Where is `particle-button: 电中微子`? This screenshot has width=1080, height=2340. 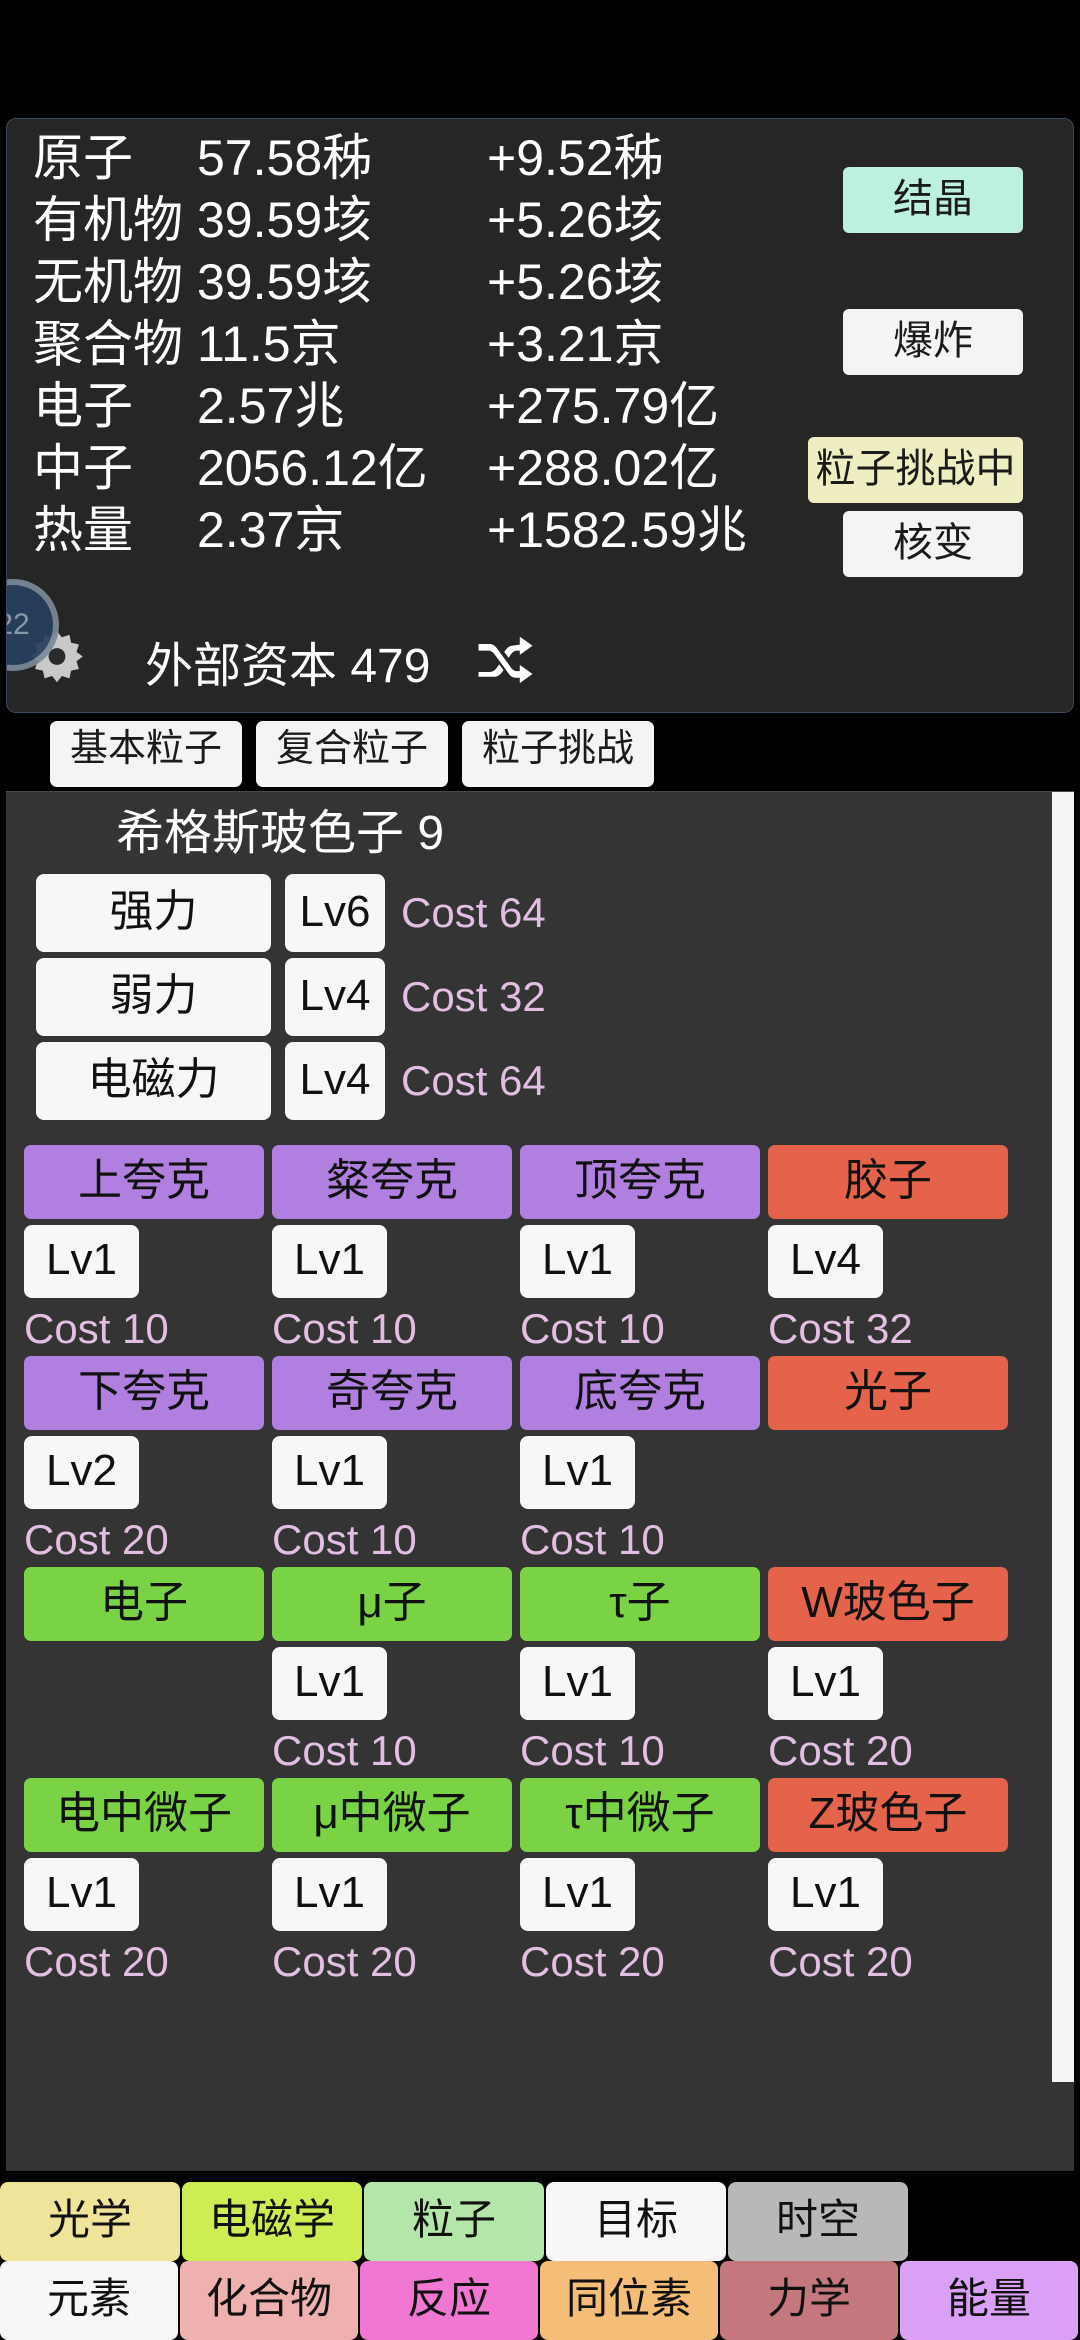
particle-button: 电中微子 is located at coordinates (144, 1814).